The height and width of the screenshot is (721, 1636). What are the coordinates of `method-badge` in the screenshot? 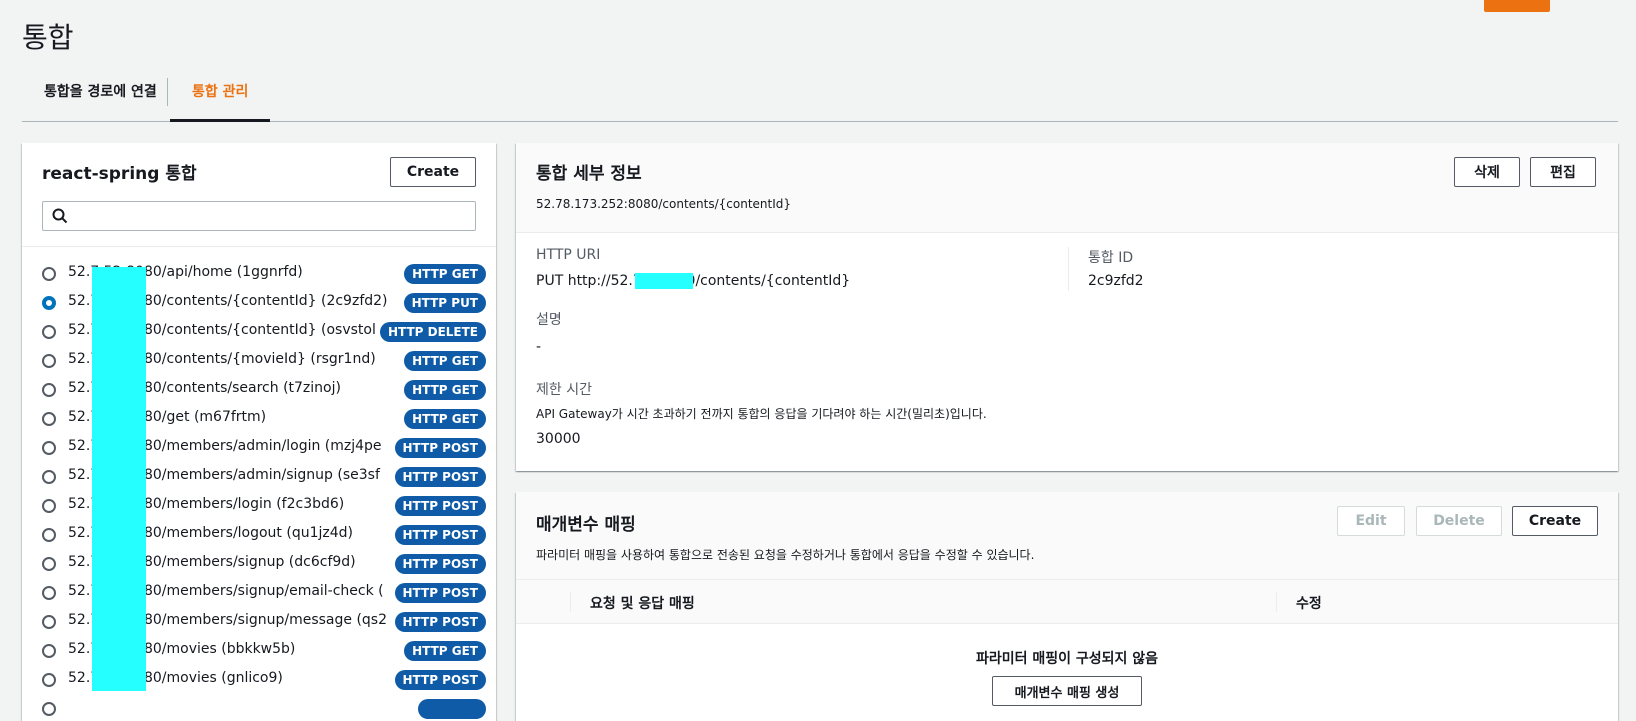 It's located at (452, 709).